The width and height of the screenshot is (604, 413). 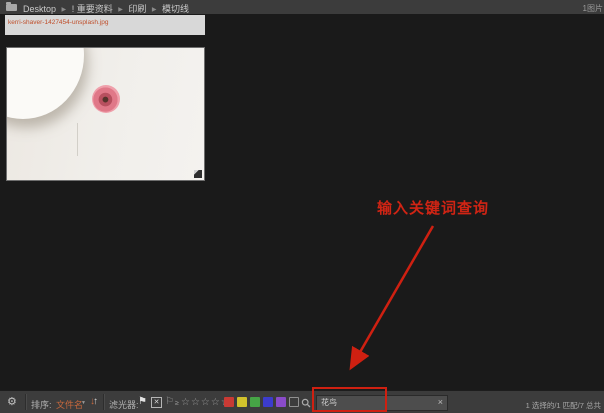 I want to click on annotation-highlight-rect, so click(x=349, y=399).